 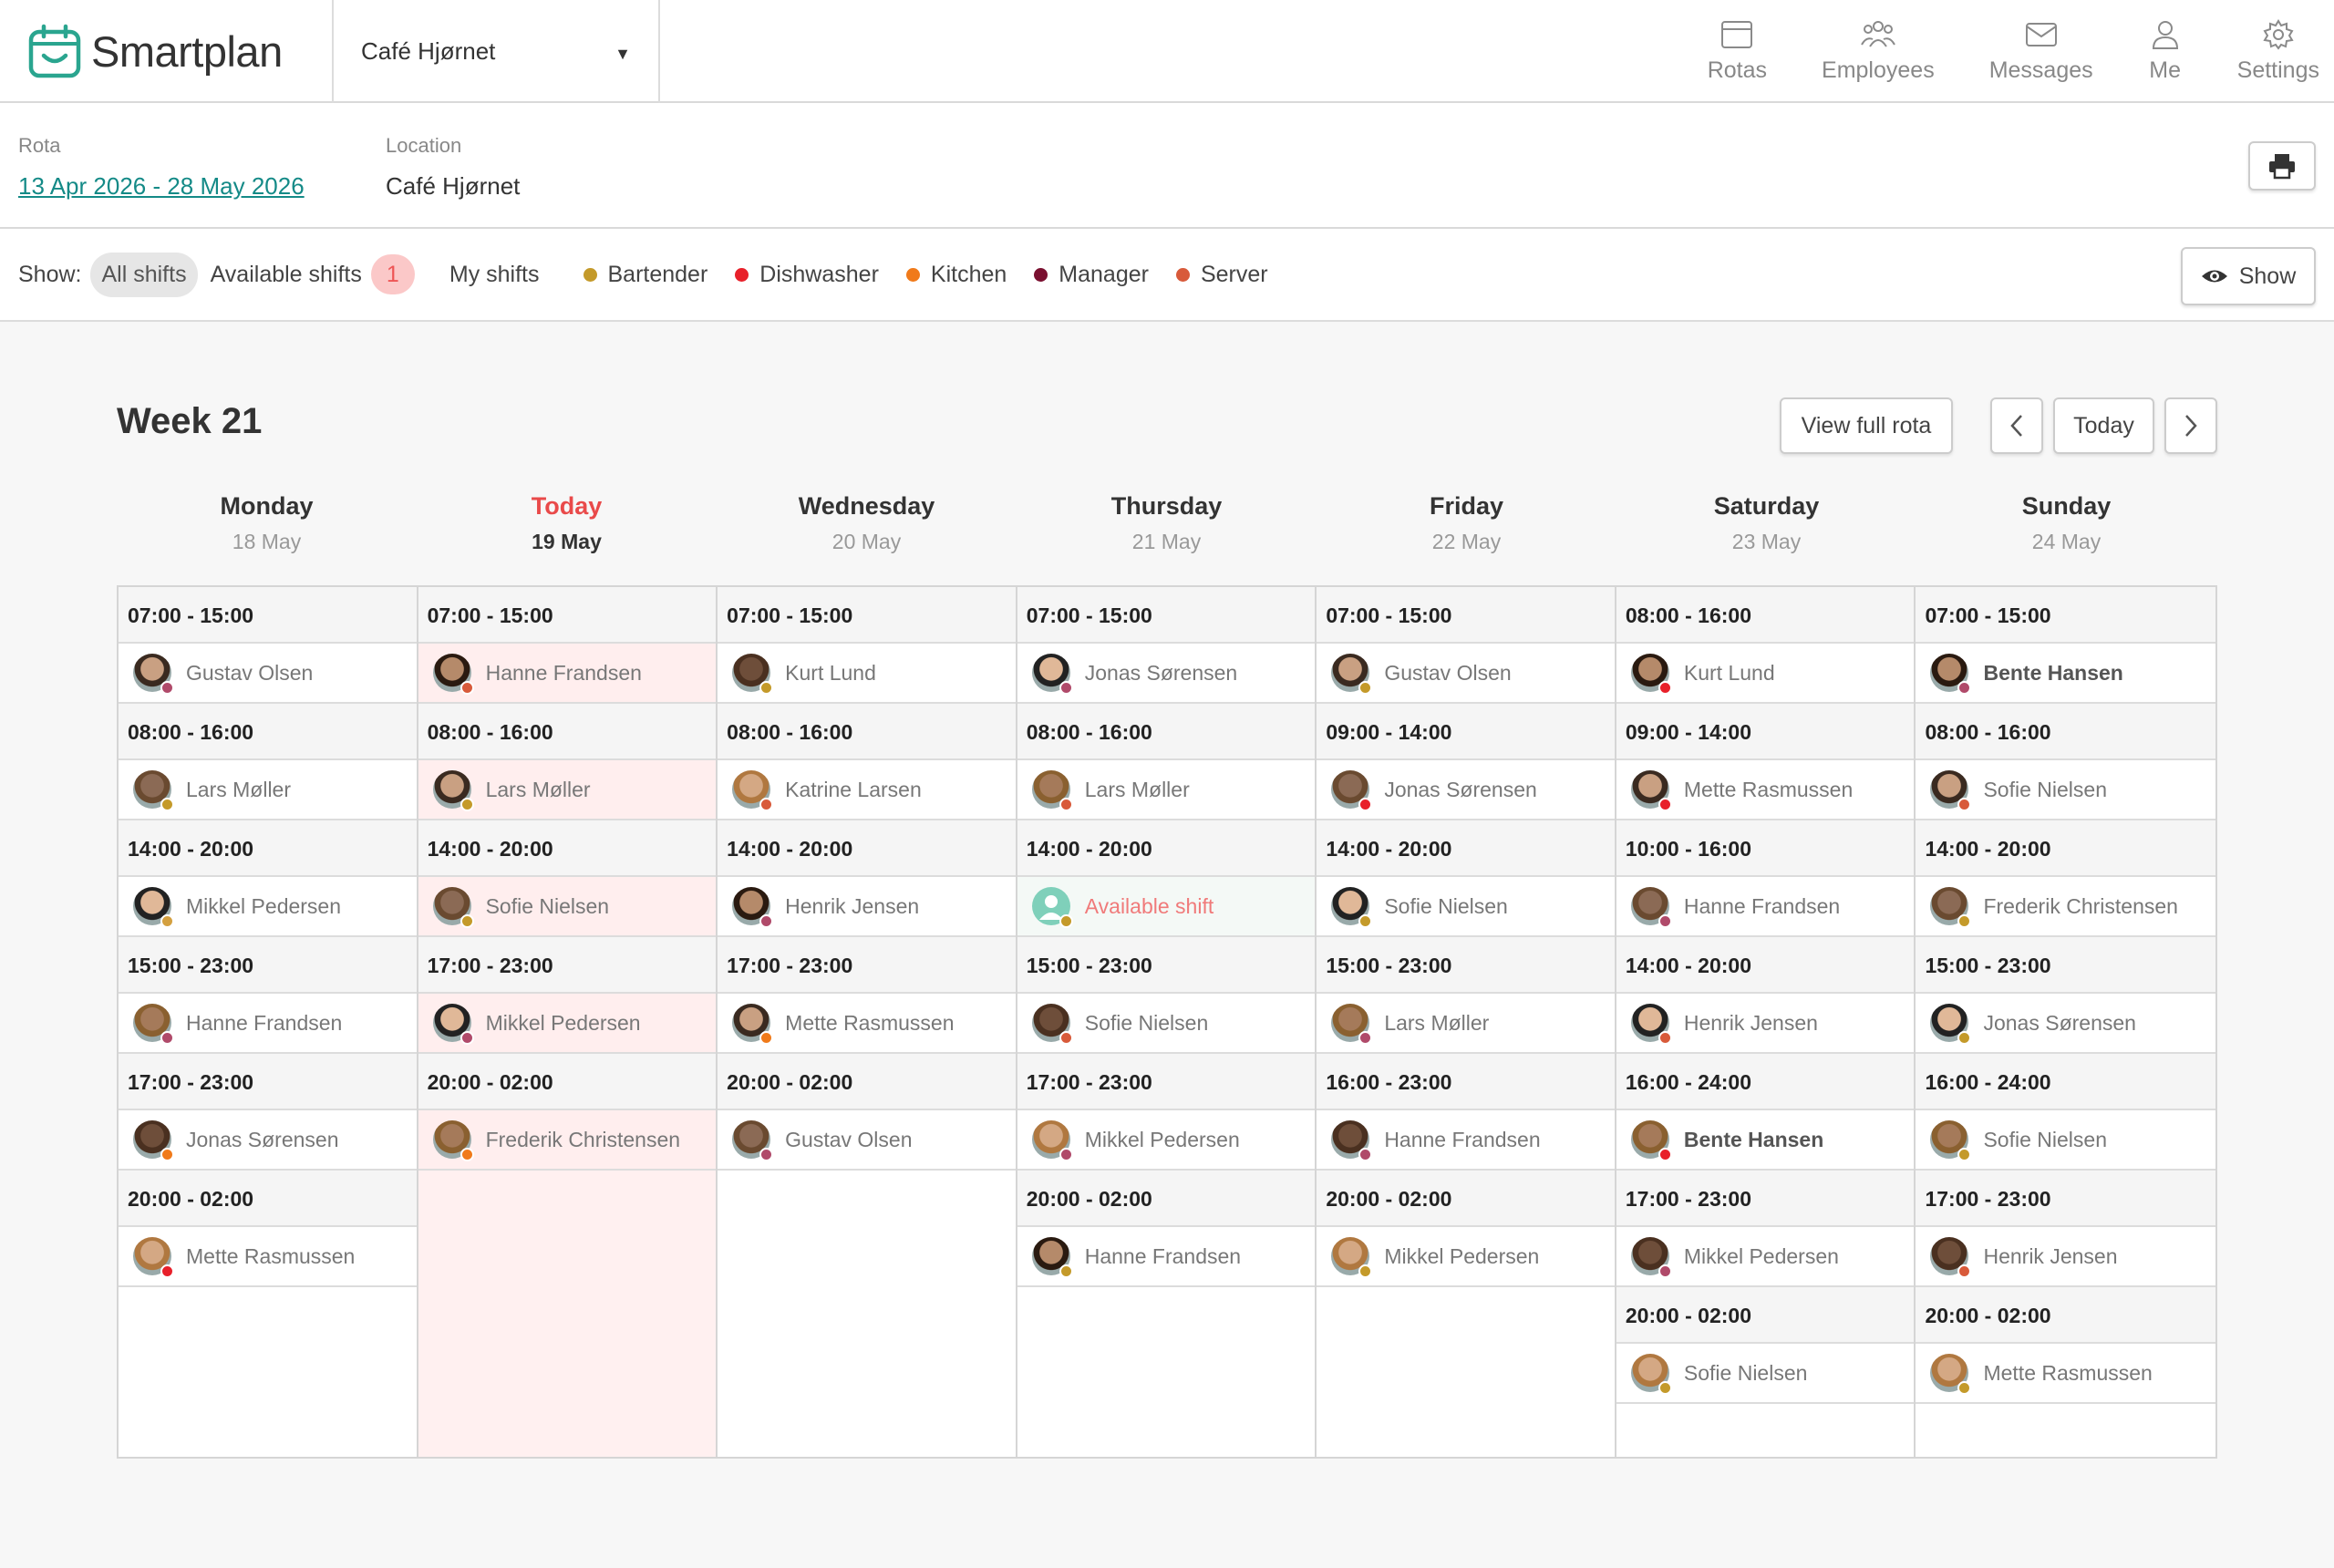 What do you see at coordinates (2282, 166) in the screenshot?
I see `print-button` at bounding box center [2282, 166].